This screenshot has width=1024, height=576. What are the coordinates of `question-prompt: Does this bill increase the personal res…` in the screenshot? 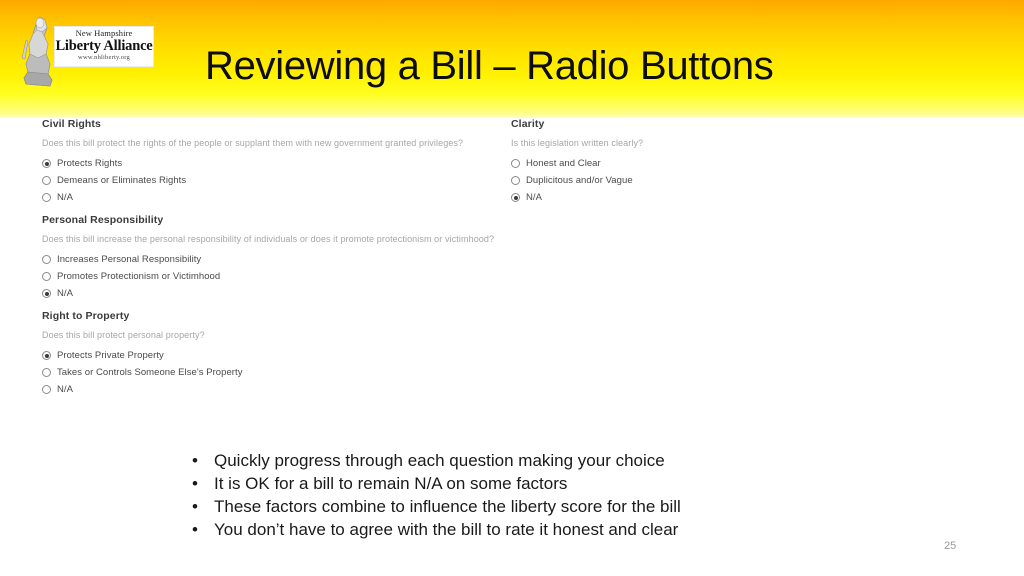 It's located at (268, 239).